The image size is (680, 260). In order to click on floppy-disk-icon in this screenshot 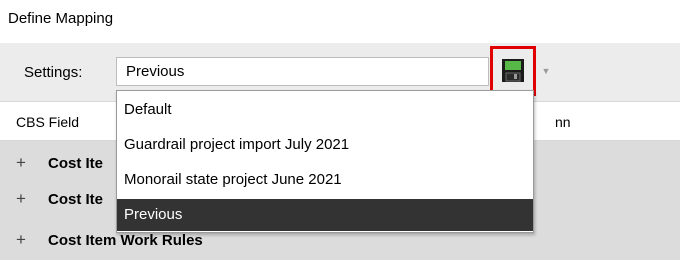, I will do `click(513, 70)`.